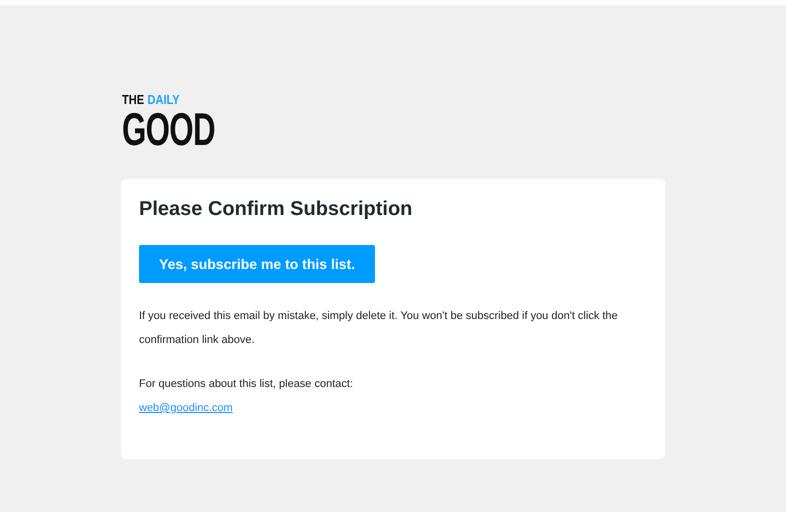 The height and width of the screenshot is (517, 786). Describe the element at coordinates (276, 209) in the screenshot. I see `card-title: Please Confirm Subscription` at that location.